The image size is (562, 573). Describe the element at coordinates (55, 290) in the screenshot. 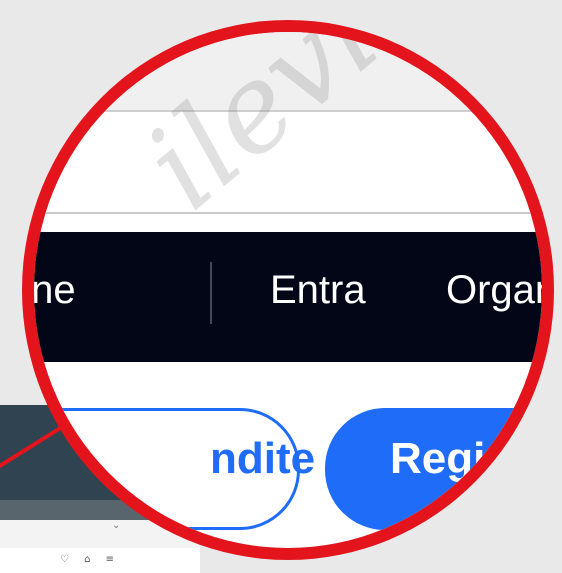

I see `nav-item-partial: ione` at that location.